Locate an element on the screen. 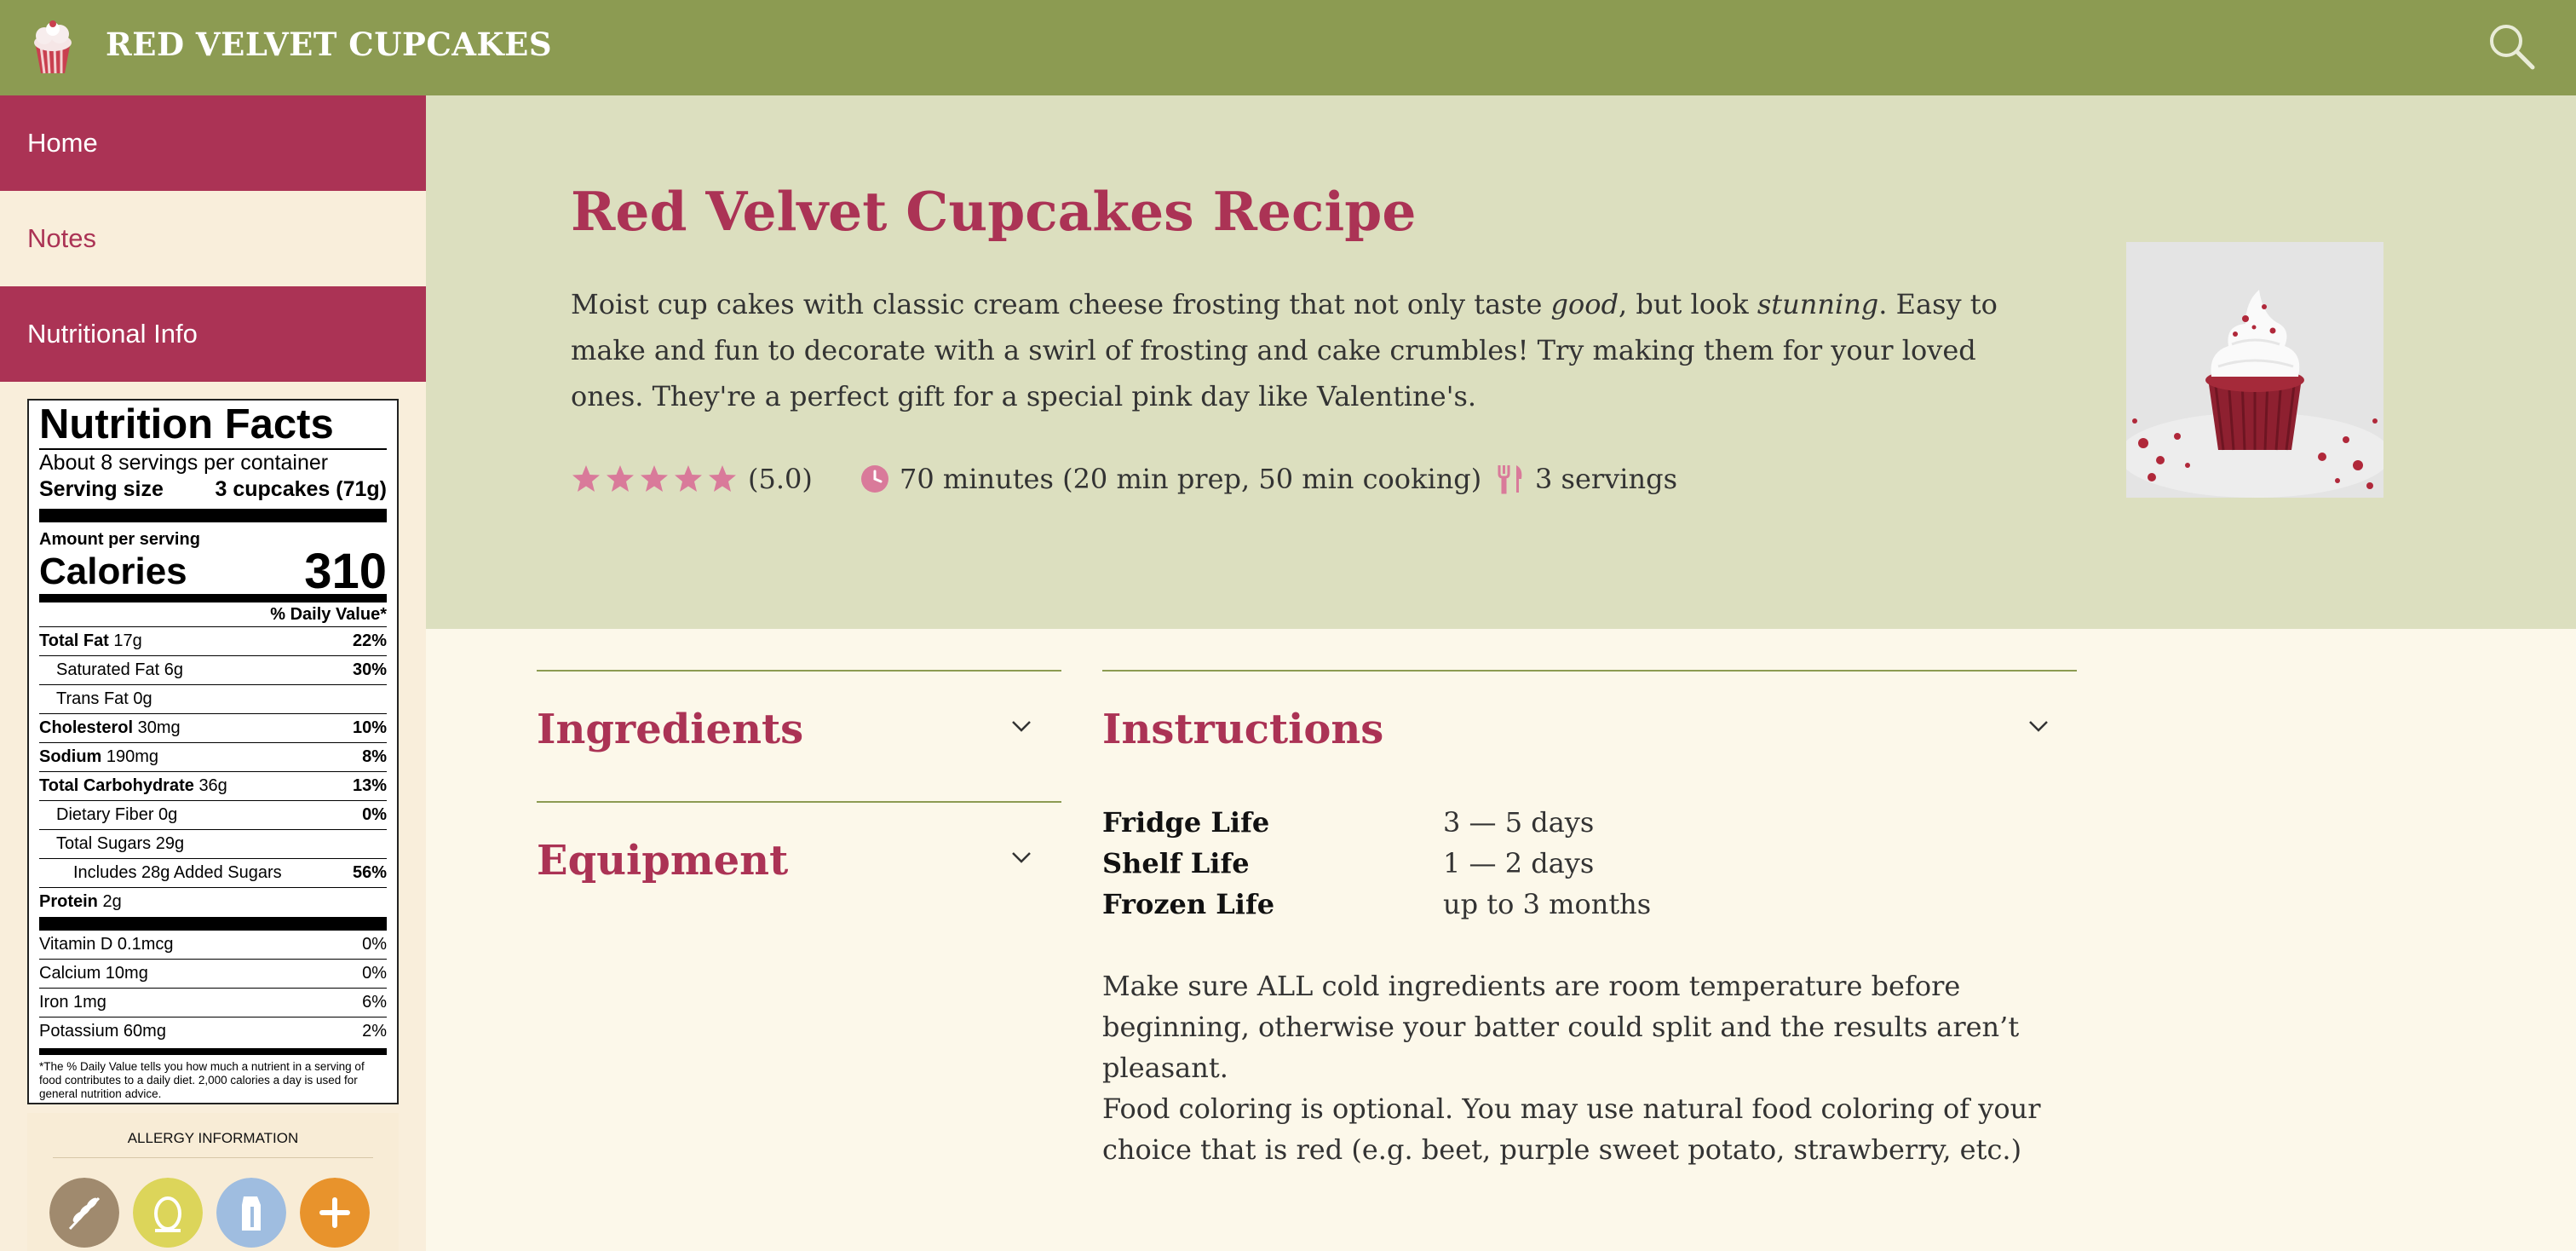 The image size is (2576, 1251). nutrient-row-trans-fat: Trans Fat 0g is located at coordinates (213, 700).